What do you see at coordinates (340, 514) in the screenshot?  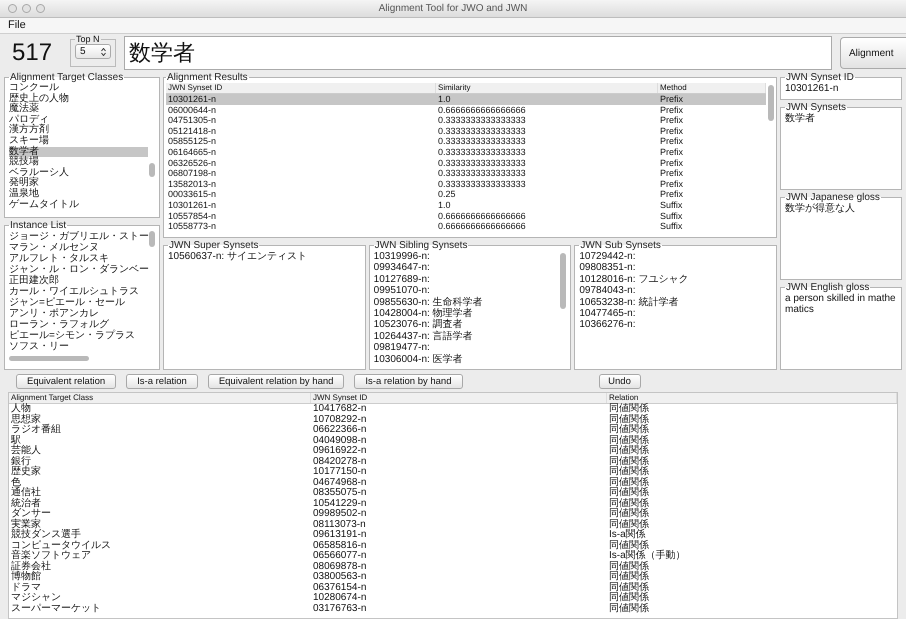 I see `table-cell-text: 09989502-n` at bounding box center [340, 514].